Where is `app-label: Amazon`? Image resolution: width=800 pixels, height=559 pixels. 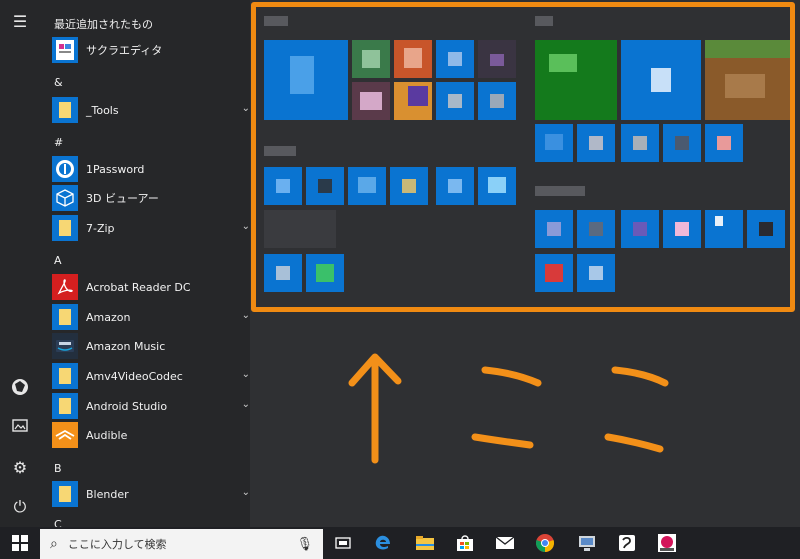
app-label: Amazon is located at coordinates (108, 317).